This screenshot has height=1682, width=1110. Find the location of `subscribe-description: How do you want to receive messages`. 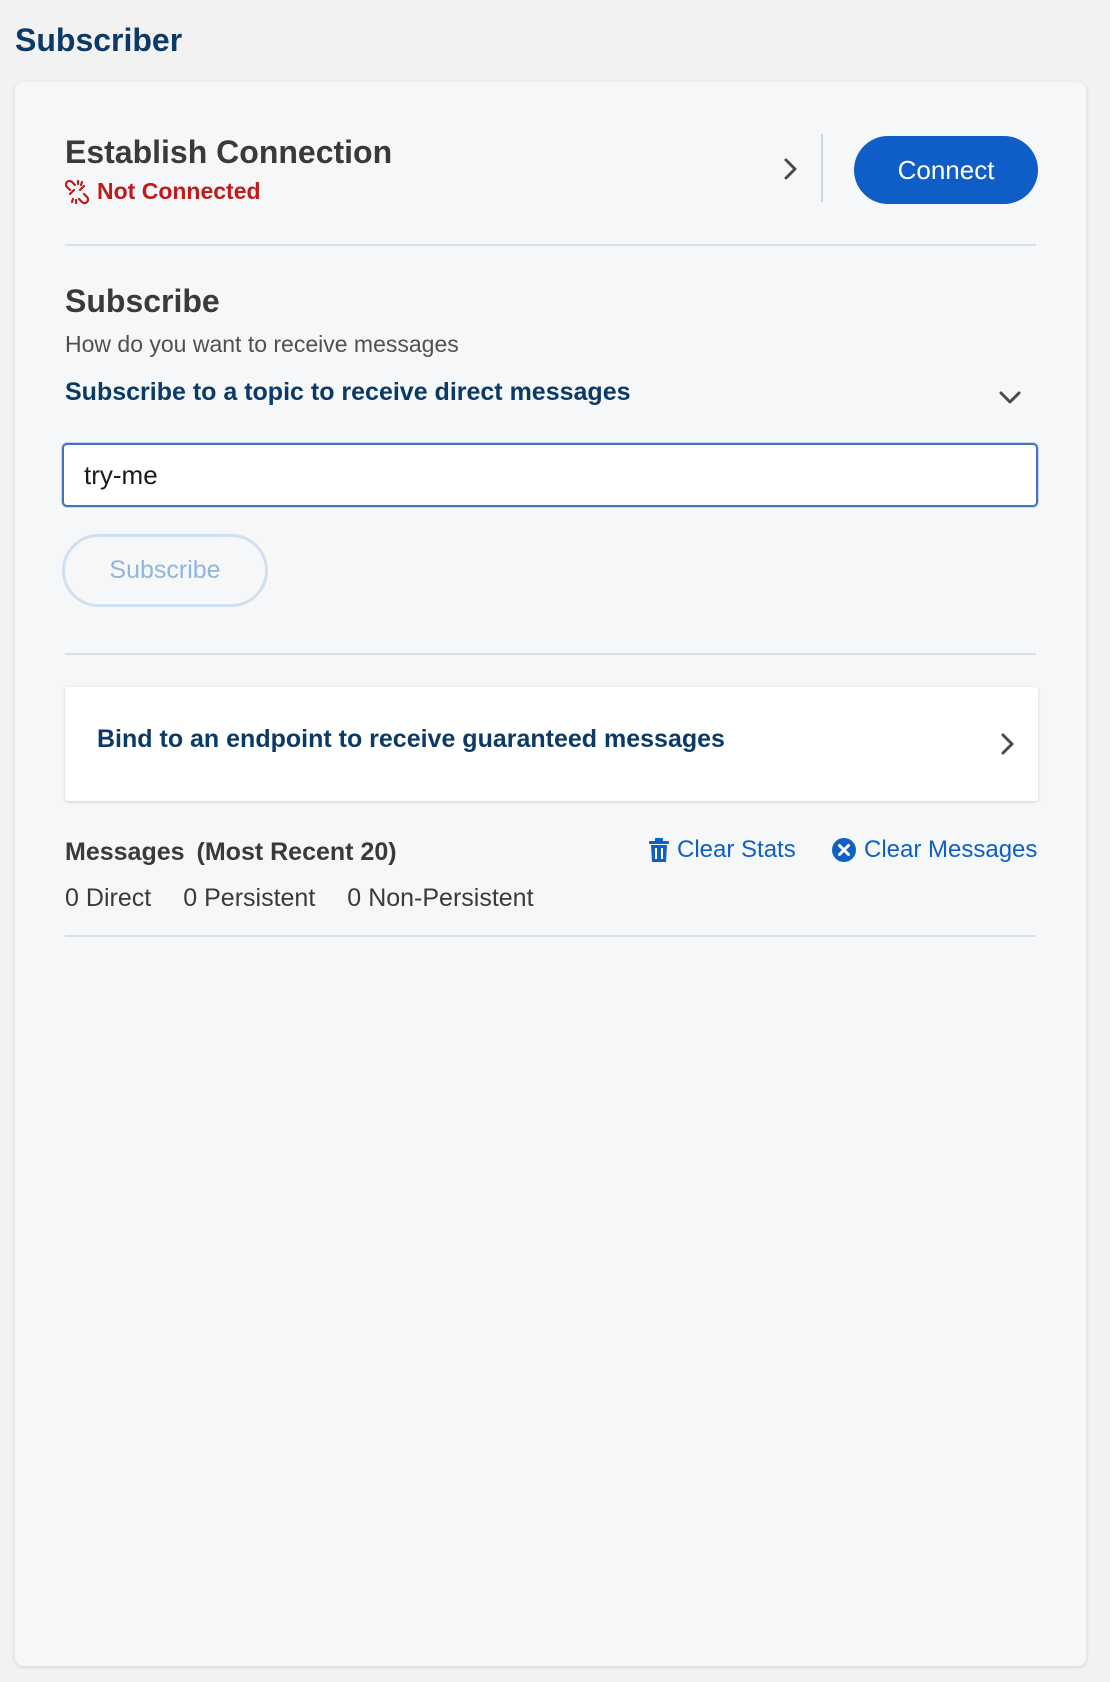

subscribe-description: How do you want to receive messages is located at coordinates (262, 344).